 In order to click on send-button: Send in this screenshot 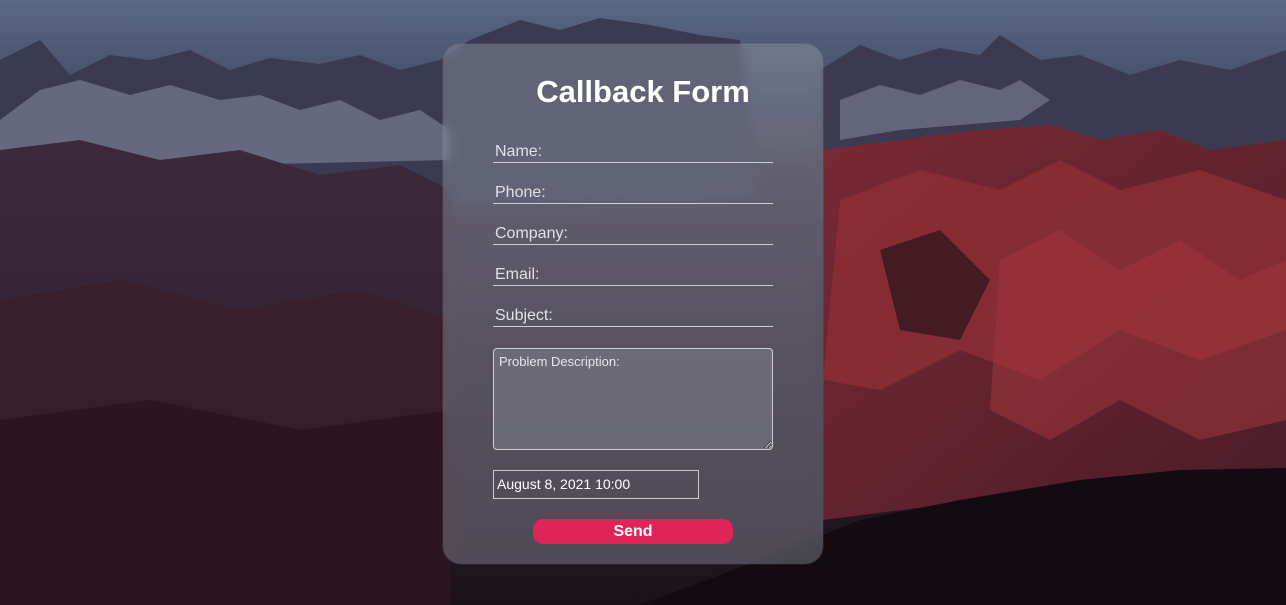, I will do `click(633, 531)`.